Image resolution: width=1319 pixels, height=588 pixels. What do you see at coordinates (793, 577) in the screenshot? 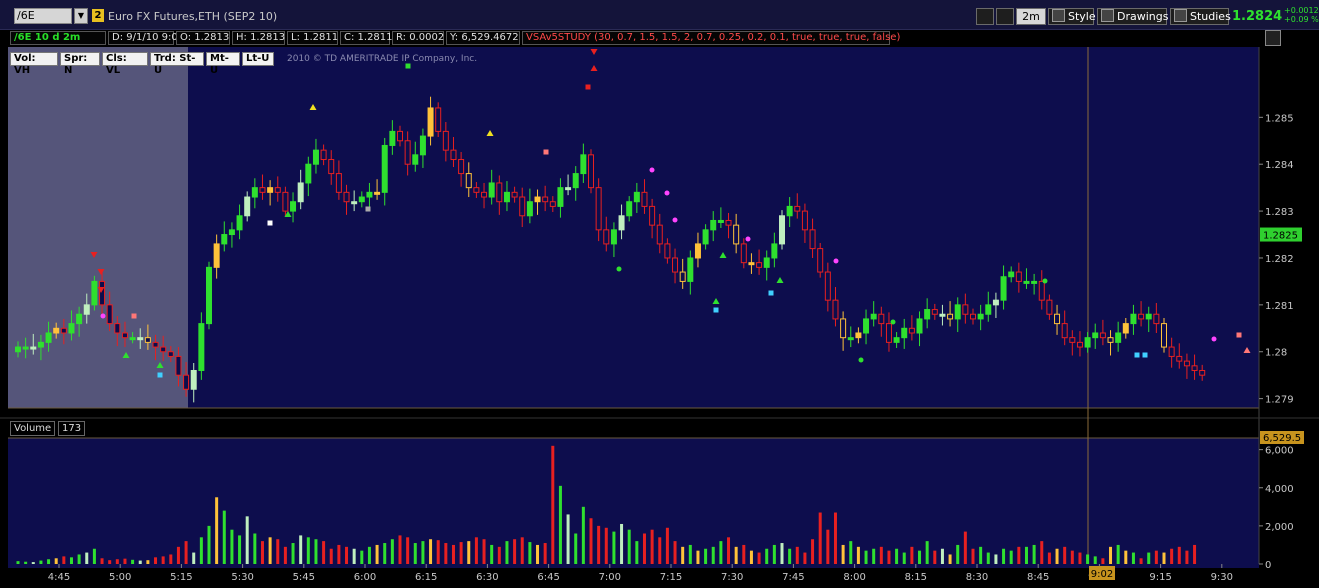
I see `time-tick-label: 7:45` at bounding box center [793, 577].